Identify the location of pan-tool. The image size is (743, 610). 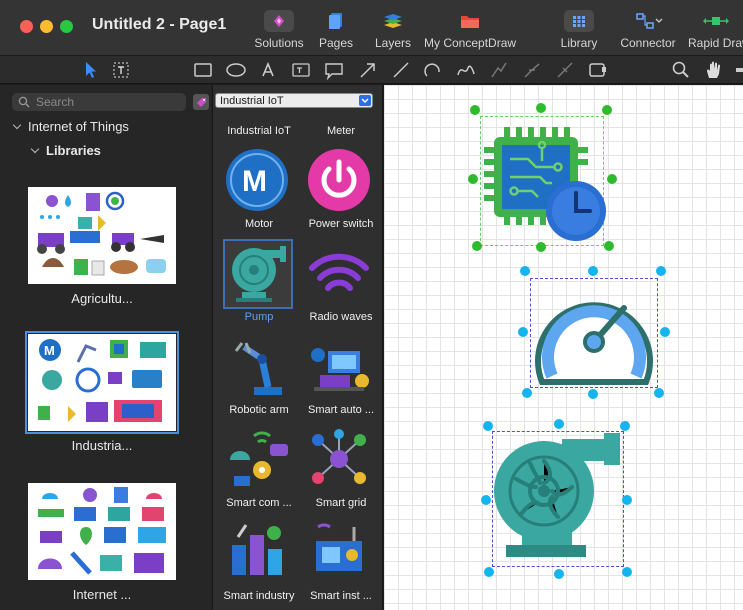
(714, 70).